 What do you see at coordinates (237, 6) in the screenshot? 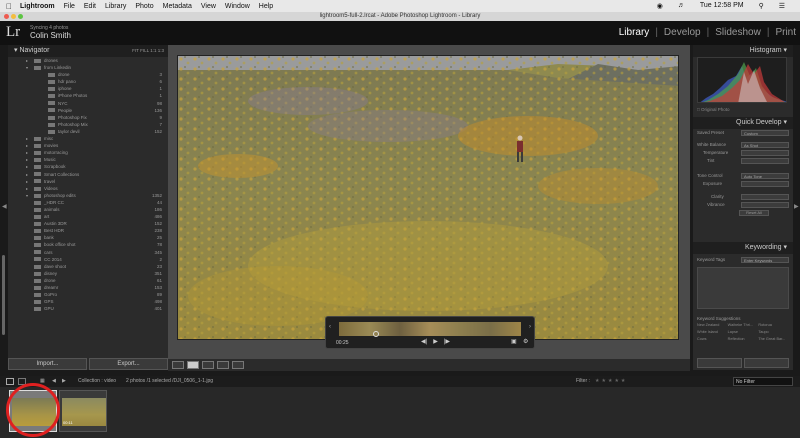
I see `menu-window: Window` at bounding box center [237, 6].